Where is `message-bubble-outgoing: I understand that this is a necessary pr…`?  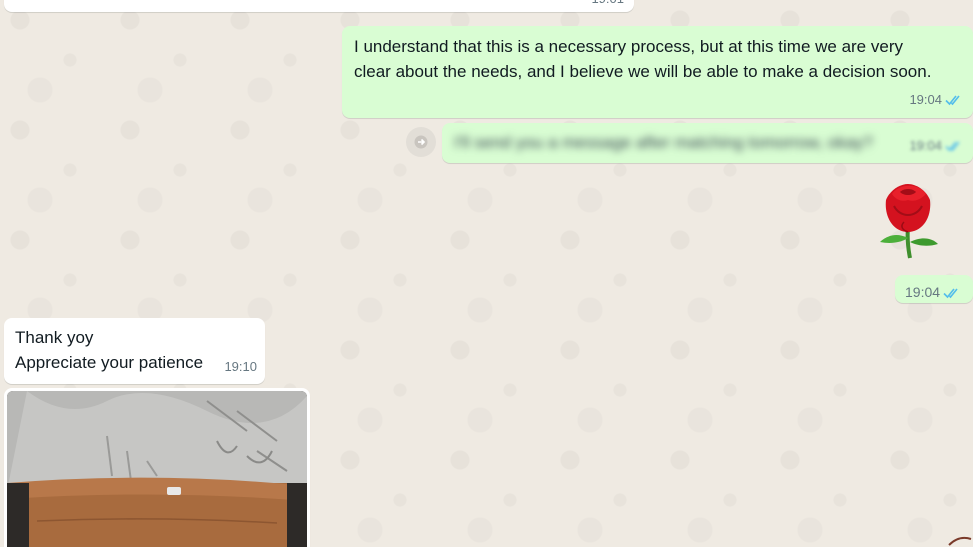
message-bubble-outgoing: I understand that this is a necessary pr… is located at coordinates (657, 72).